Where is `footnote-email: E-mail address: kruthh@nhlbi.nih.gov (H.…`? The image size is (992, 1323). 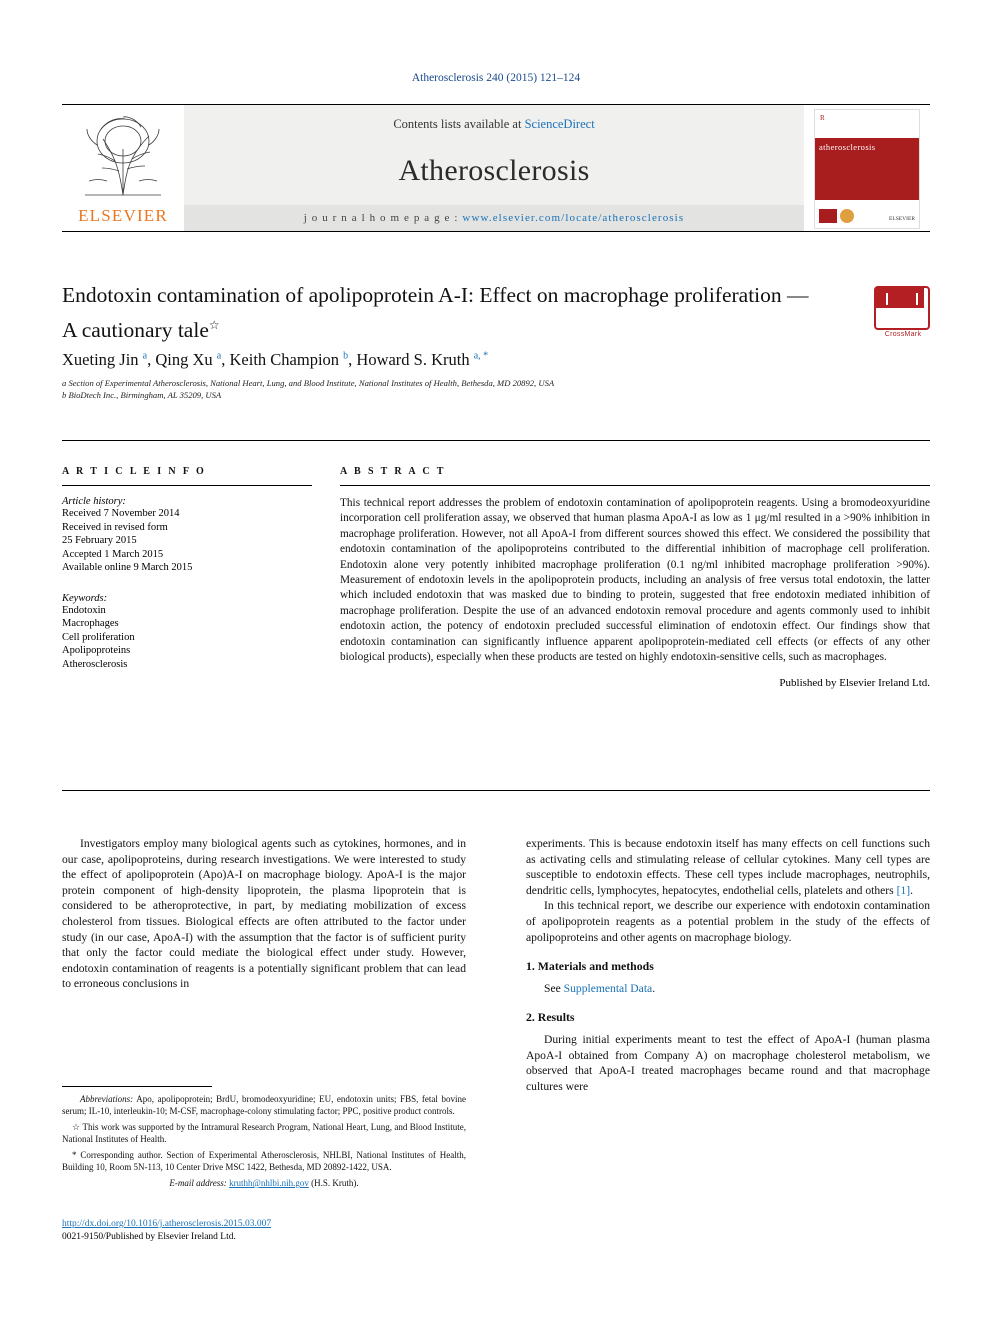
footnote-email: E-mail address: kruthh@nhlbi.nih.gov (H.… is located at coordinates (264, 1183).